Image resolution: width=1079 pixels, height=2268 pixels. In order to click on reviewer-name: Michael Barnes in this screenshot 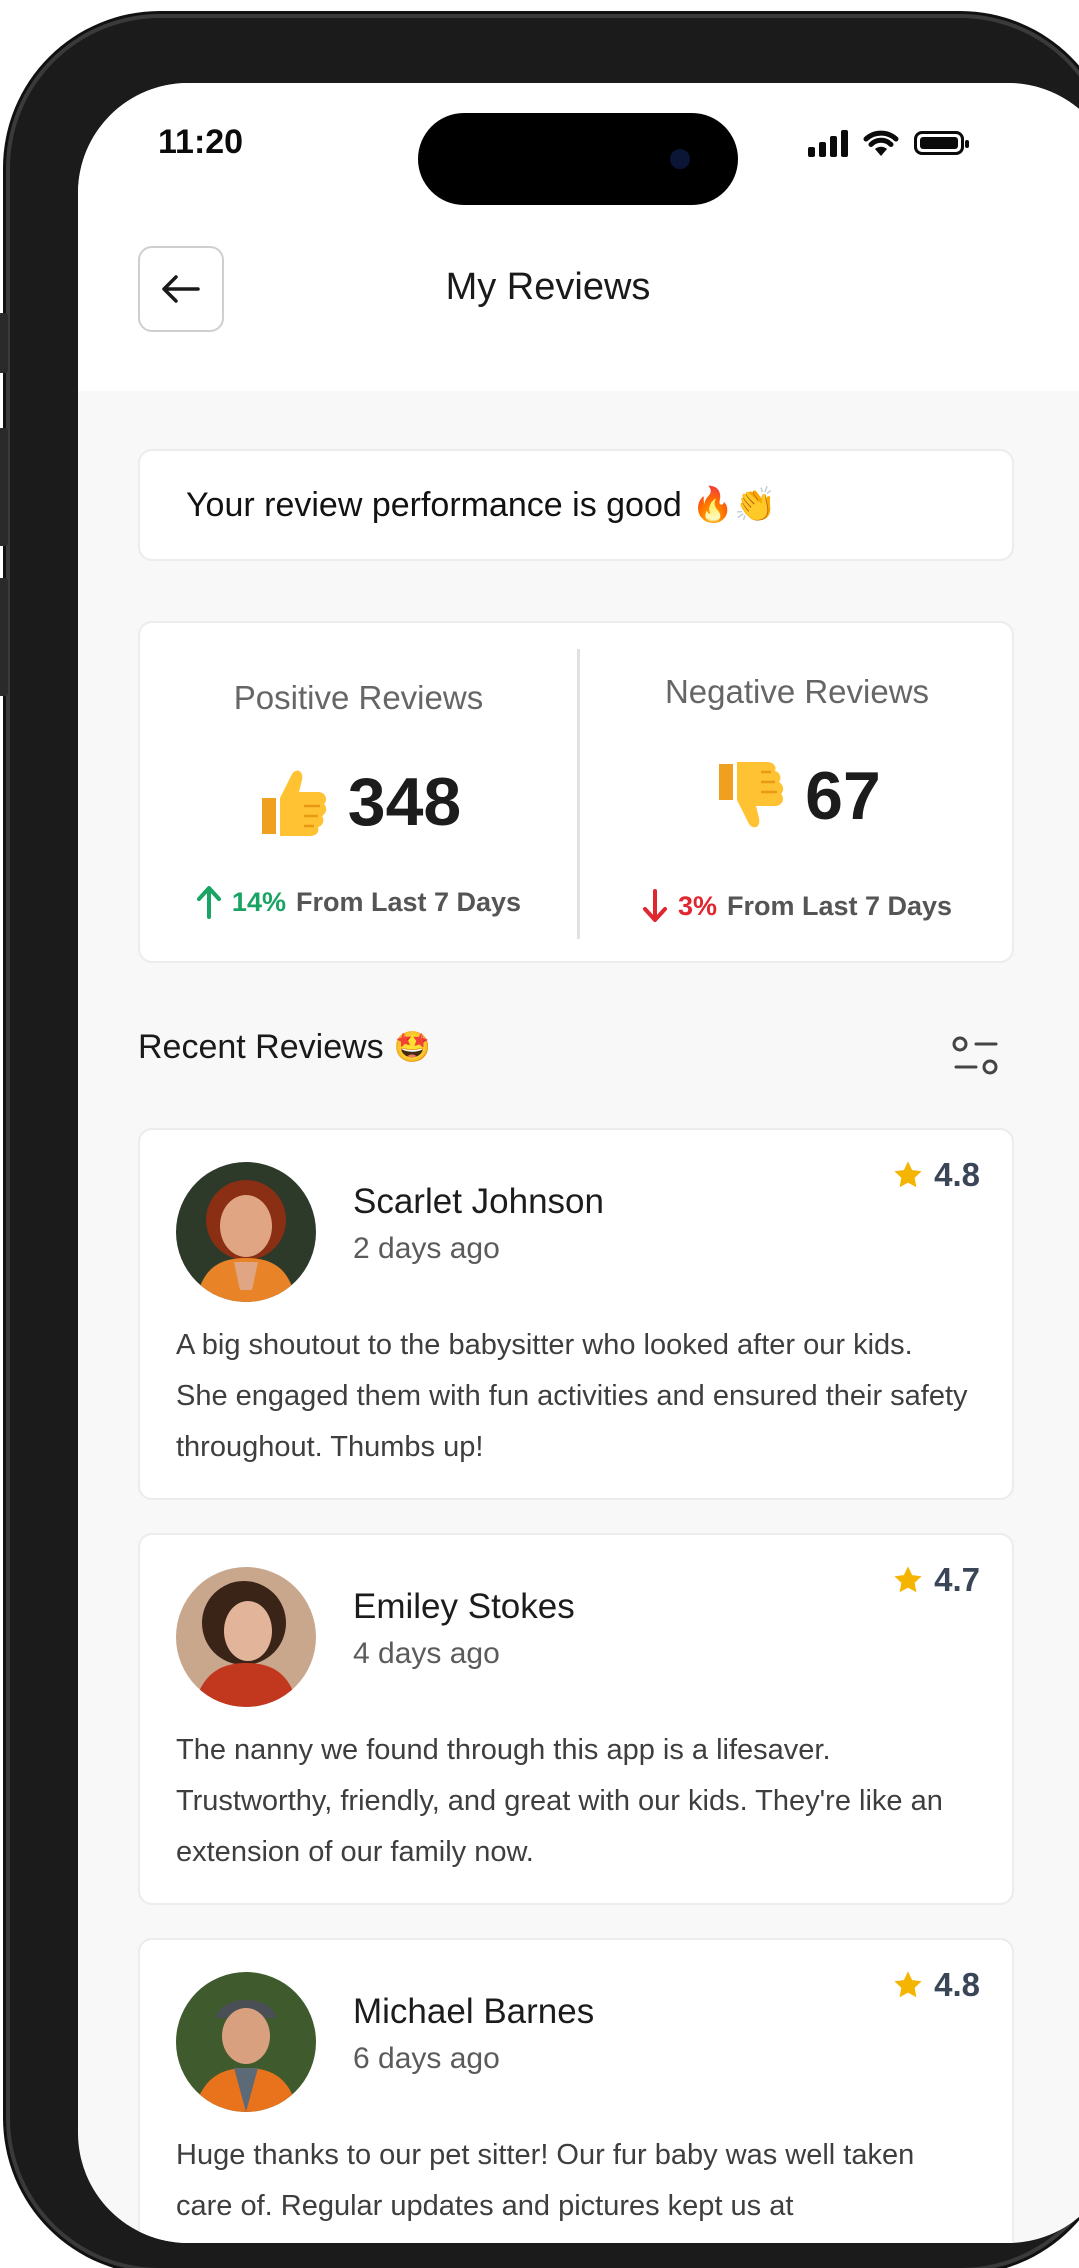, I will do `click(474, 2011)`.